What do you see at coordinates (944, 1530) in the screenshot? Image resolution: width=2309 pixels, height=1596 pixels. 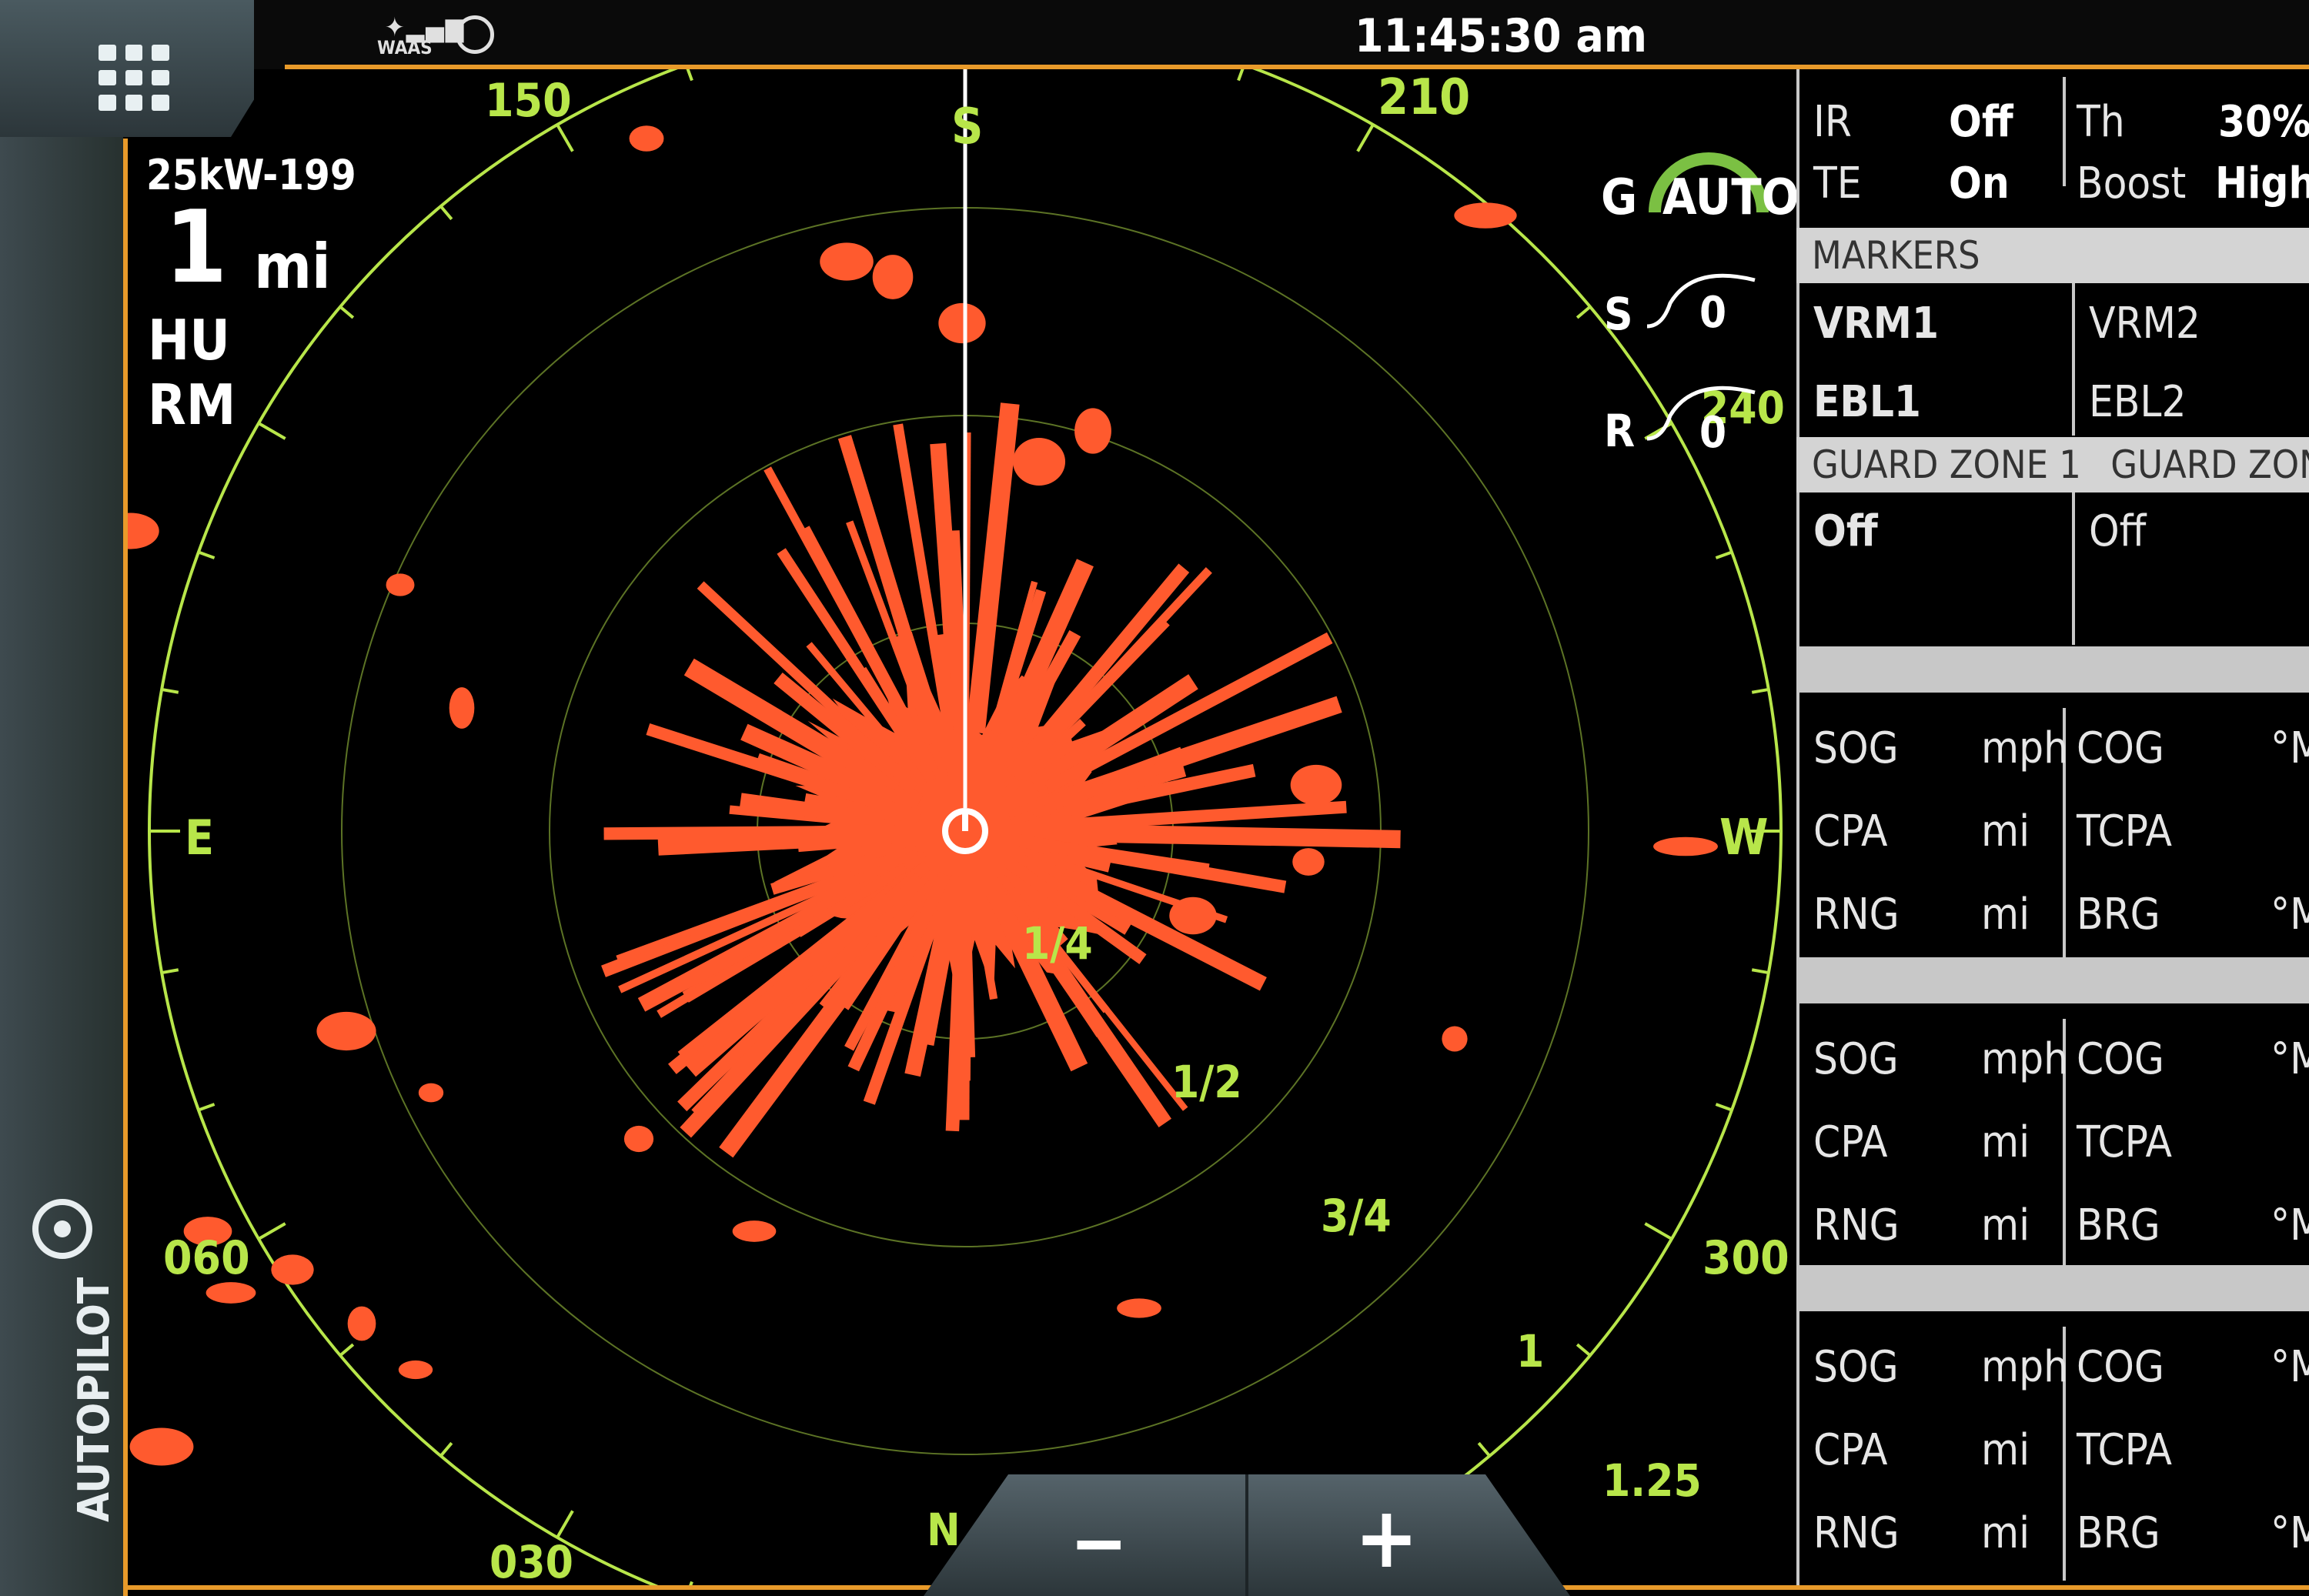 I see `bearing-label-north: N` at bounding box center [944, 1530].